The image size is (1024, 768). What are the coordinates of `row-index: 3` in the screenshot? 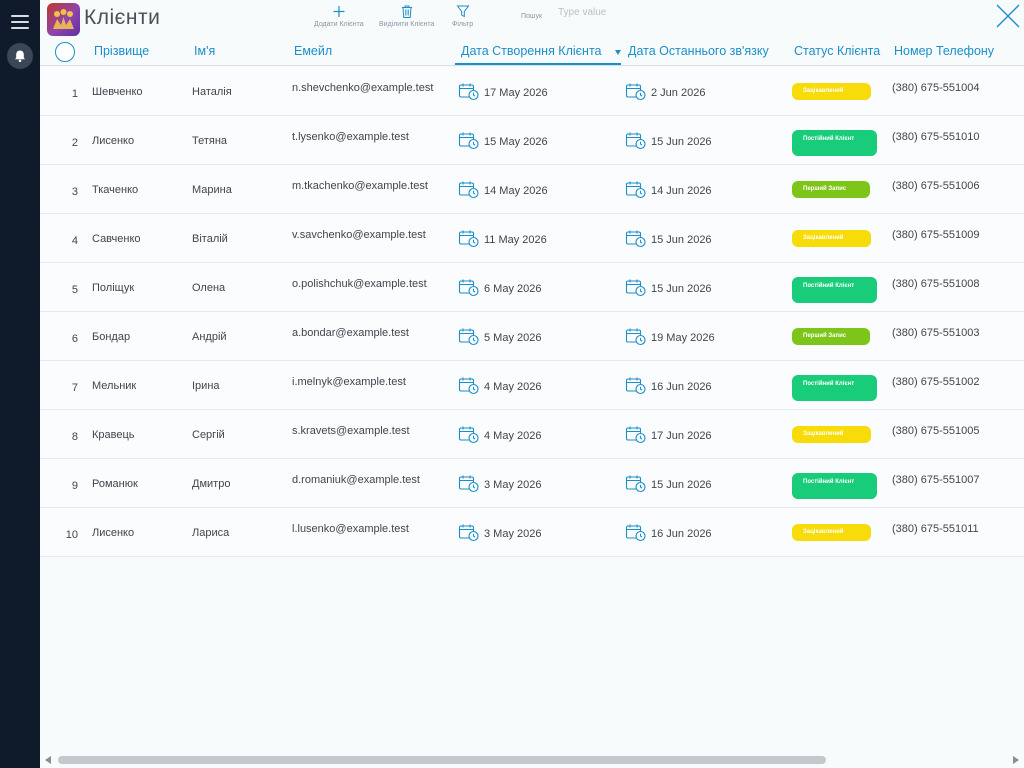 It's located at (74, 192).